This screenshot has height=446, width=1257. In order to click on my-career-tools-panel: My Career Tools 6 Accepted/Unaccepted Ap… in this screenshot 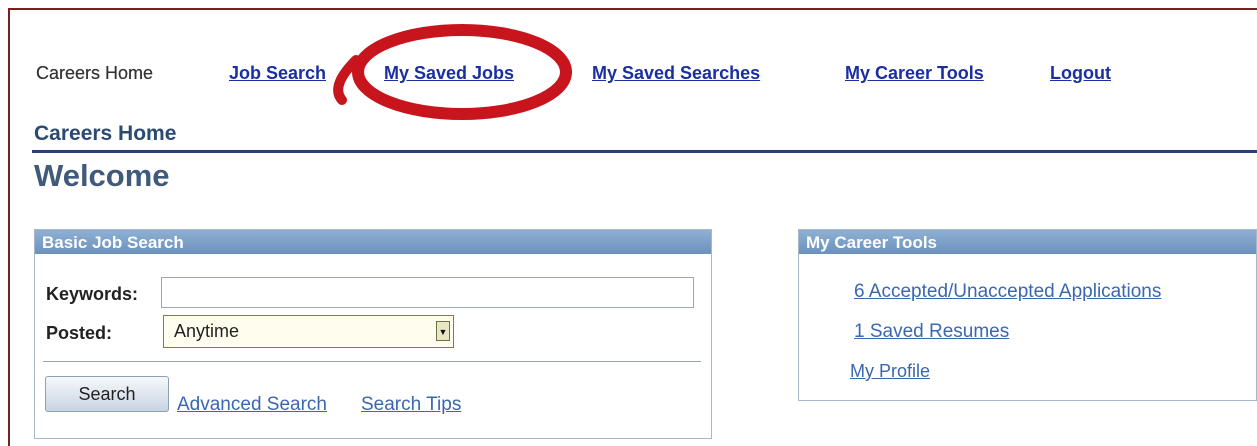, I will do `click(1027, 315)`.